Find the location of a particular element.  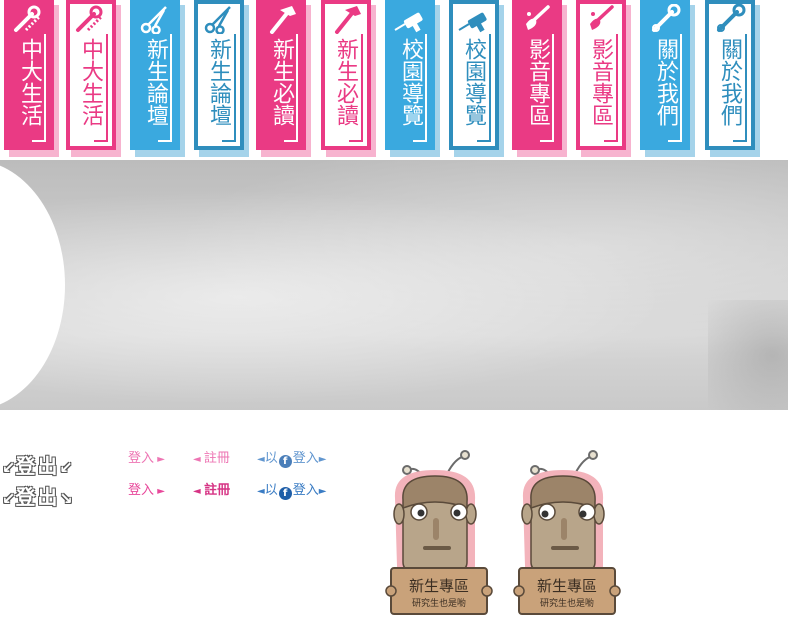

freshman-zone-mascot-hover: 新生專區 研究生也是喲 is located at coordinates (568, 534).